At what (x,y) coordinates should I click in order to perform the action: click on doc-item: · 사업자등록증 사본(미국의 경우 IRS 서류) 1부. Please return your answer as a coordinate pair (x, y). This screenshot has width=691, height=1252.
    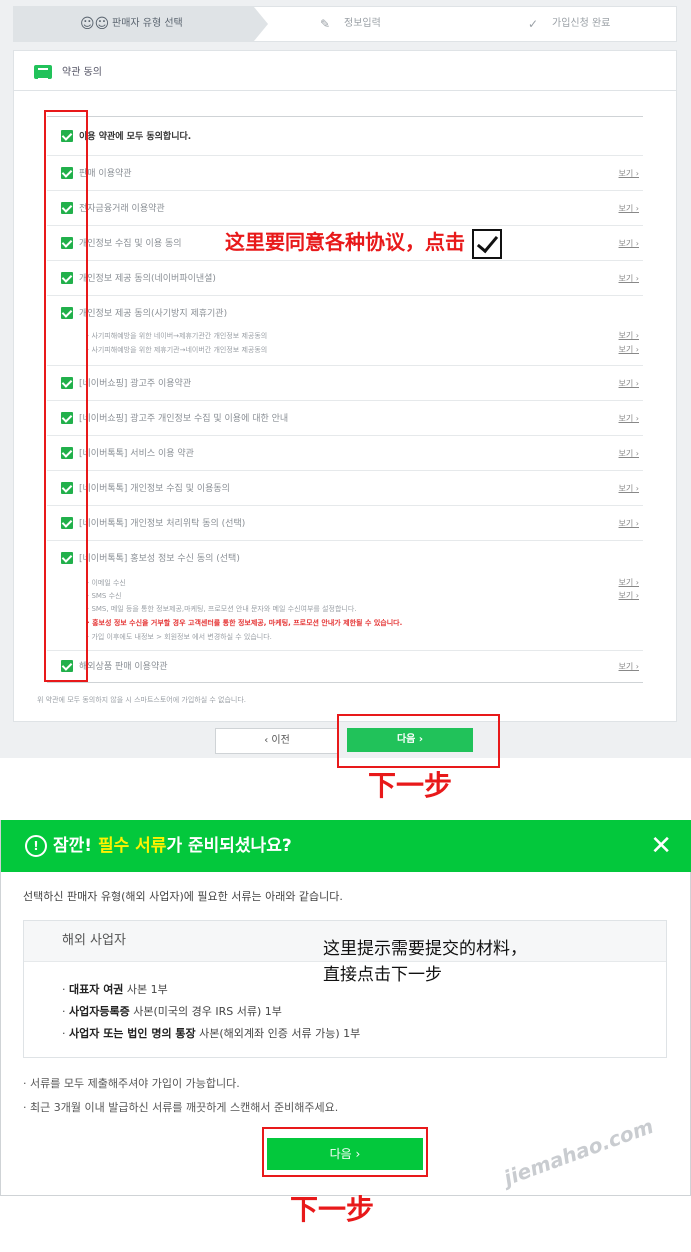
    Looking at the image, I should click on (172, 1011).